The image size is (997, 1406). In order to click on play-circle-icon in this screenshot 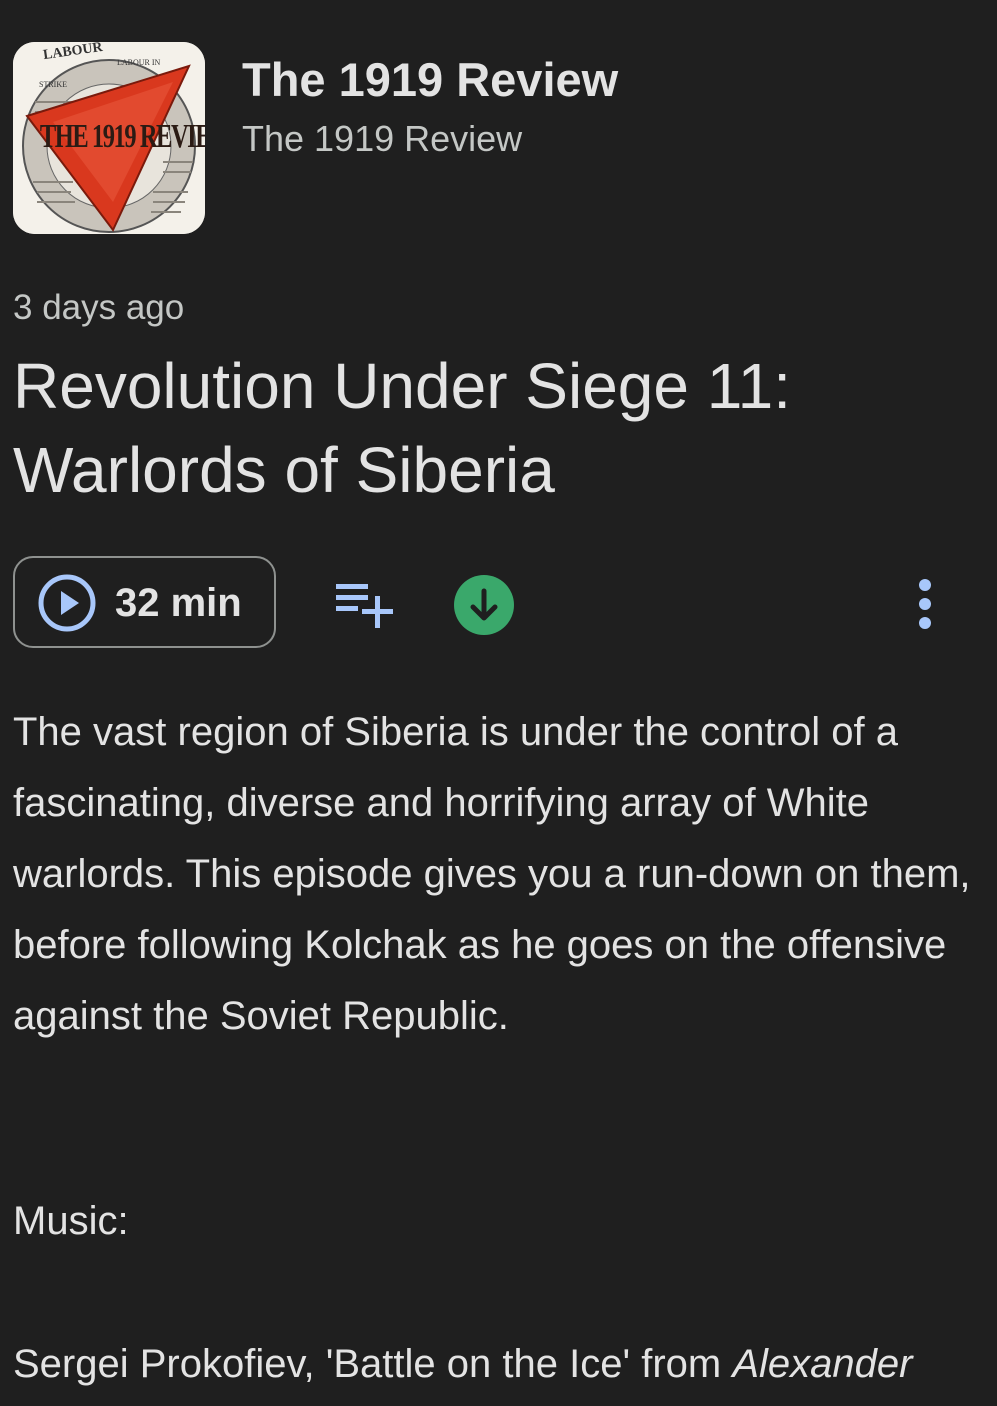, I will do `click(67, 603)`.